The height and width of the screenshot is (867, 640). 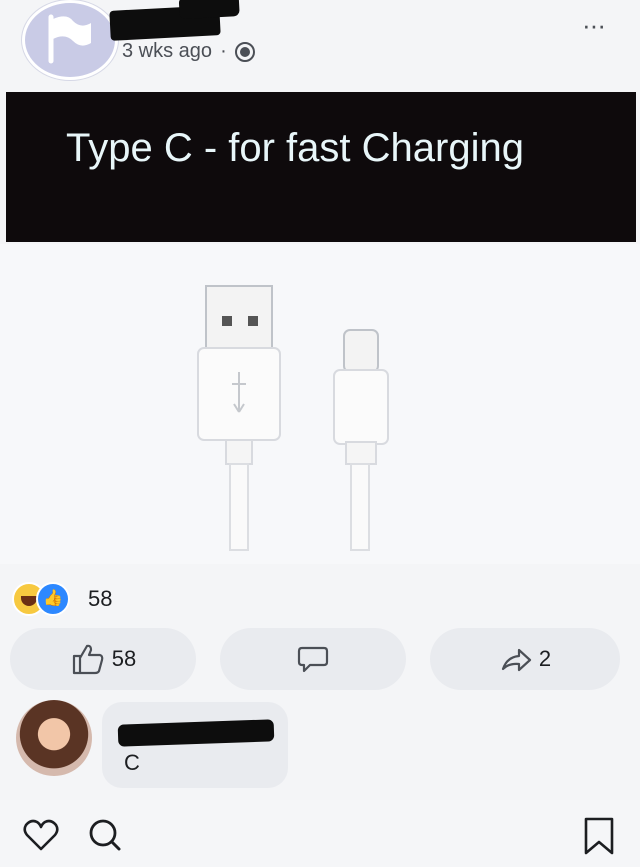 I want to click on redacted-author-name, so click(x=165, y=23).